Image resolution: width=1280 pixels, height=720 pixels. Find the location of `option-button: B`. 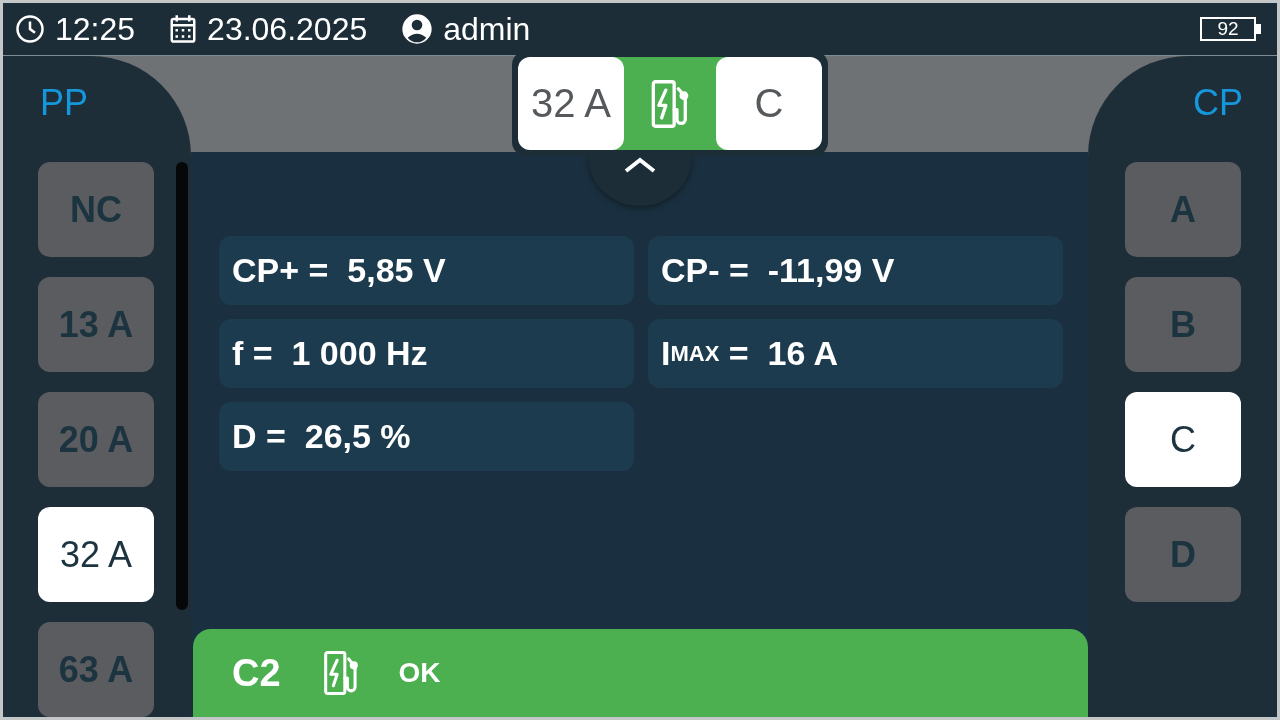

option-button: B is located at coordinates (1183, 324).